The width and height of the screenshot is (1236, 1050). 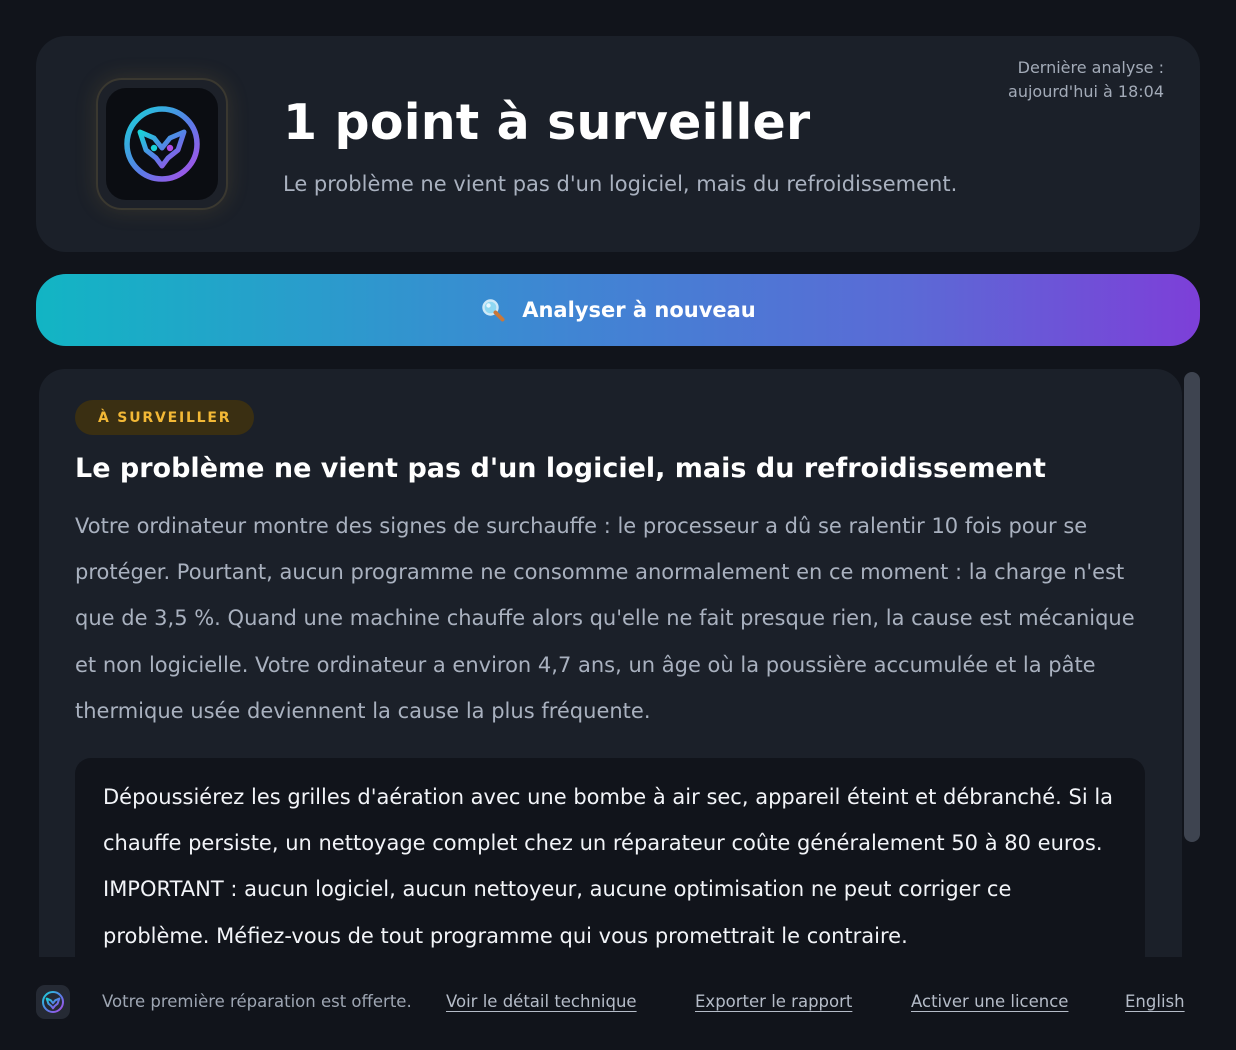 I want to click on rescan-button: Analyser à nouveau, so click(x=618, y=310).